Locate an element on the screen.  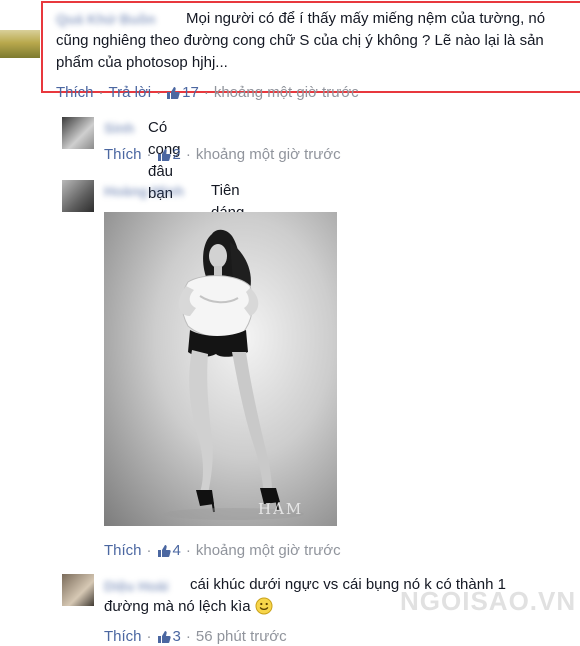
like-count-value: 2 is located at coordinates (176, 154).